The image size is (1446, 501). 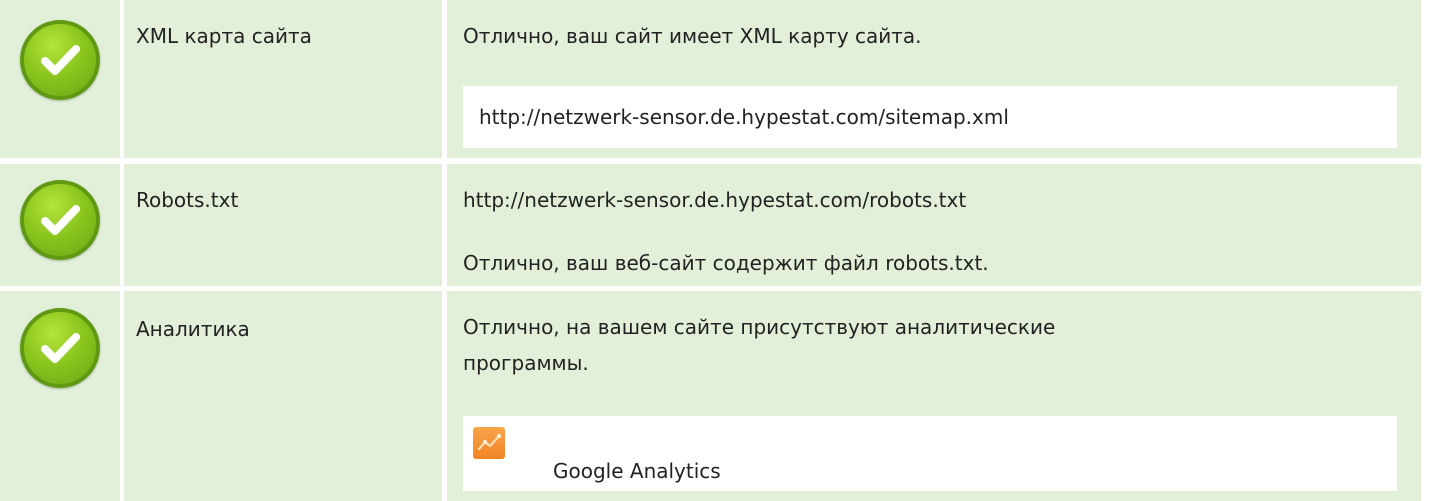 I want to click on check-name-analytics: Аналитика, so click(x=193, y=329).